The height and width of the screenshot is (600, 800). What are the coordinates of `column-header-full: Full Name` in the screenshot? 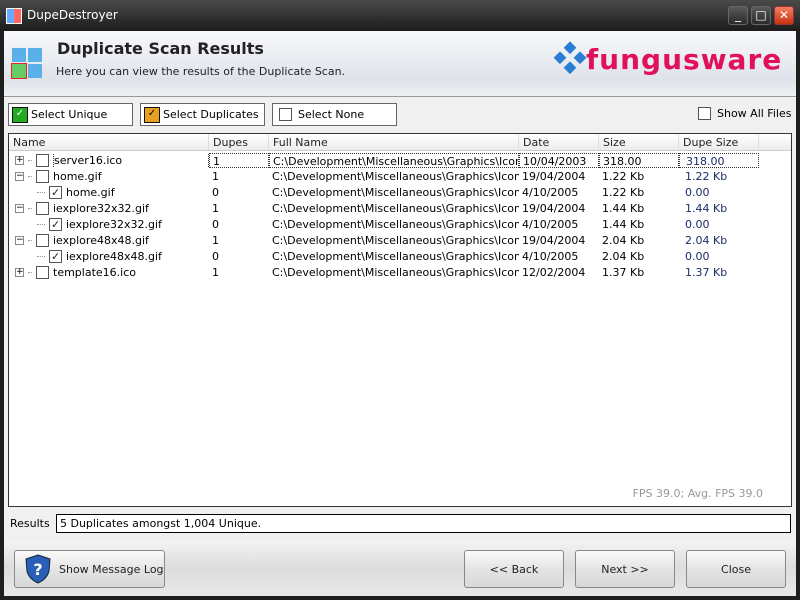 It's located at (394, 142).